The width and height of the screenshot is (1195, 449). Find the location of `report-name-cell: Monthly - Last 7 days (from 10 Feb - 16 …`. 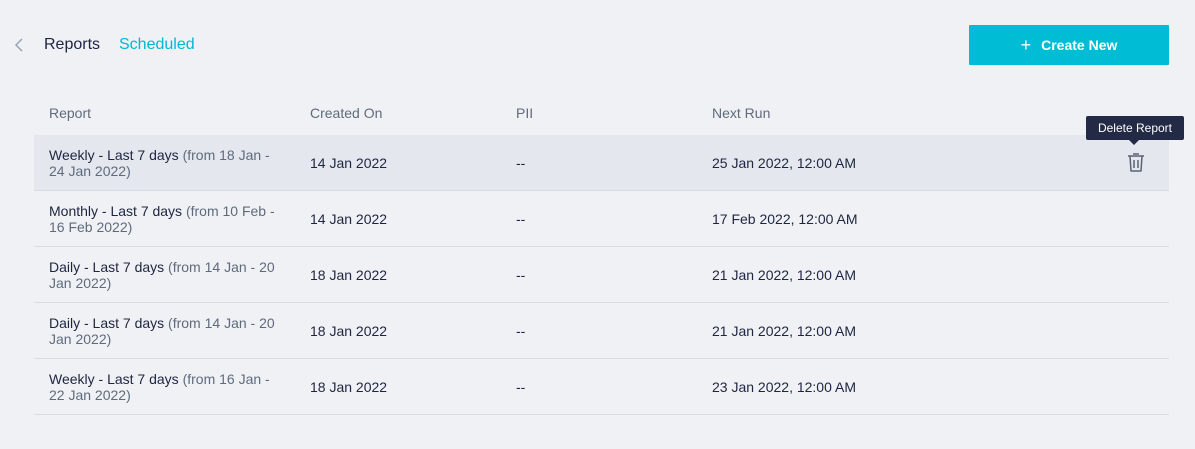

report-name-cell: Monthly - Last 7 days (from 10 Feb - 16 … is located at coordinates (164, 219).